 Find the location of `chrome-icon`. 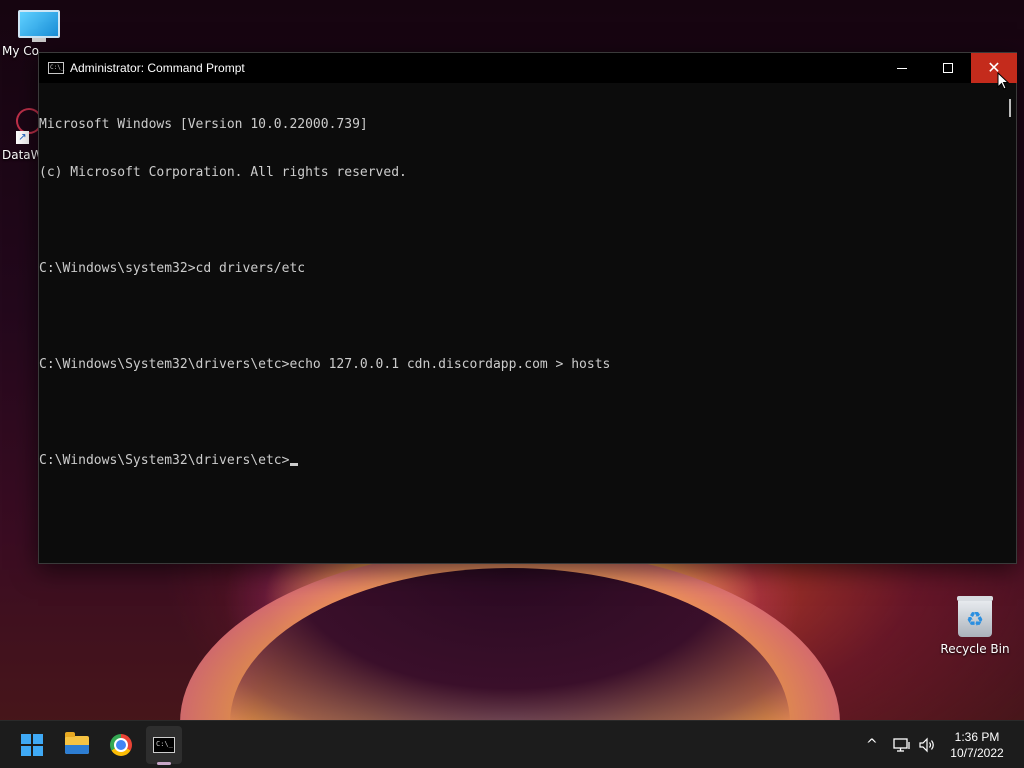

chrome-icon is located at coordinates (121, 745).